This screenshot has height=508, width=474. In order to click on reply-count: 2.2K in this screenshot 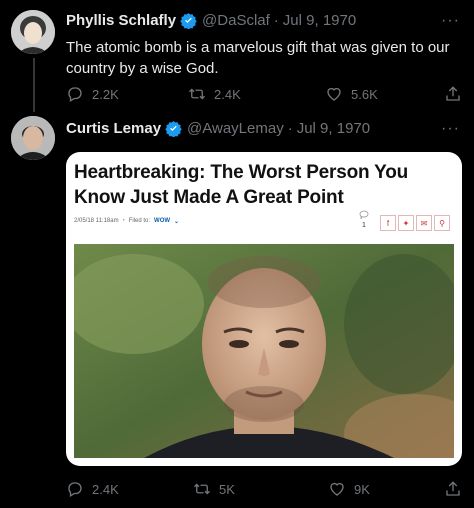, I will do `click(105, 94)`.